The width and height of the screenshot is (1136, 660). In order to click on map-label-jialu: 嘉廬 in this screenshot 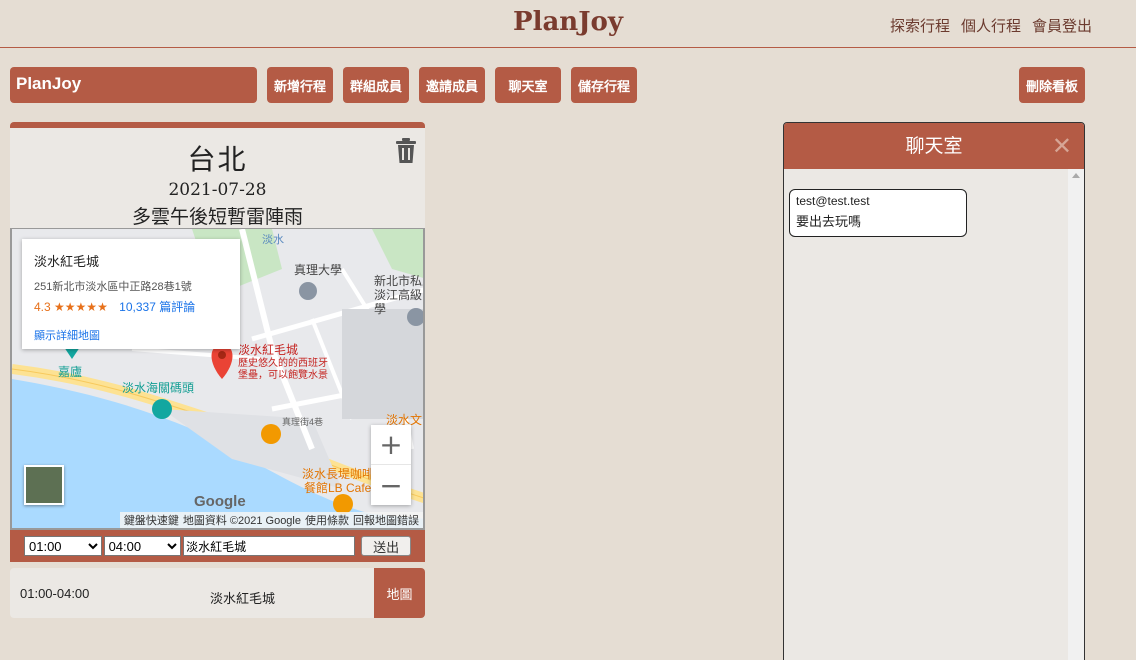, I will do `click(70, 372)`.